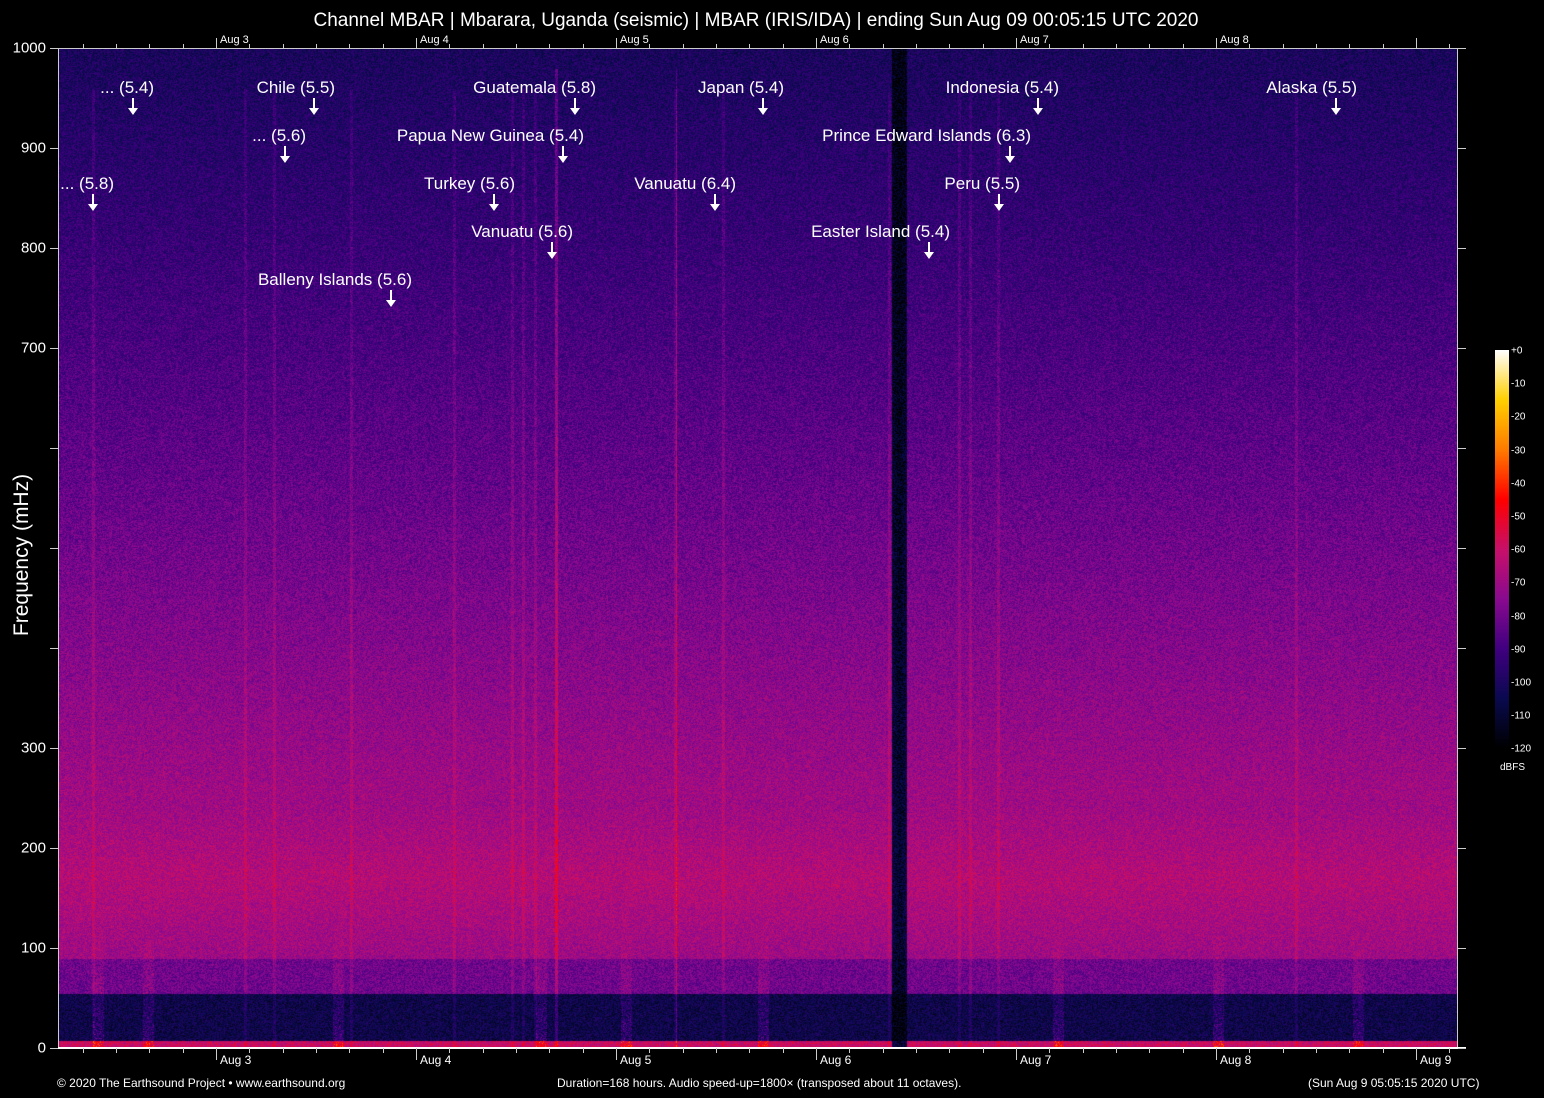 Image resolution: width=1544 pixels, height=1098 pixels. I want to click on colorbar-tick-label: -120, so click(1521, 749).